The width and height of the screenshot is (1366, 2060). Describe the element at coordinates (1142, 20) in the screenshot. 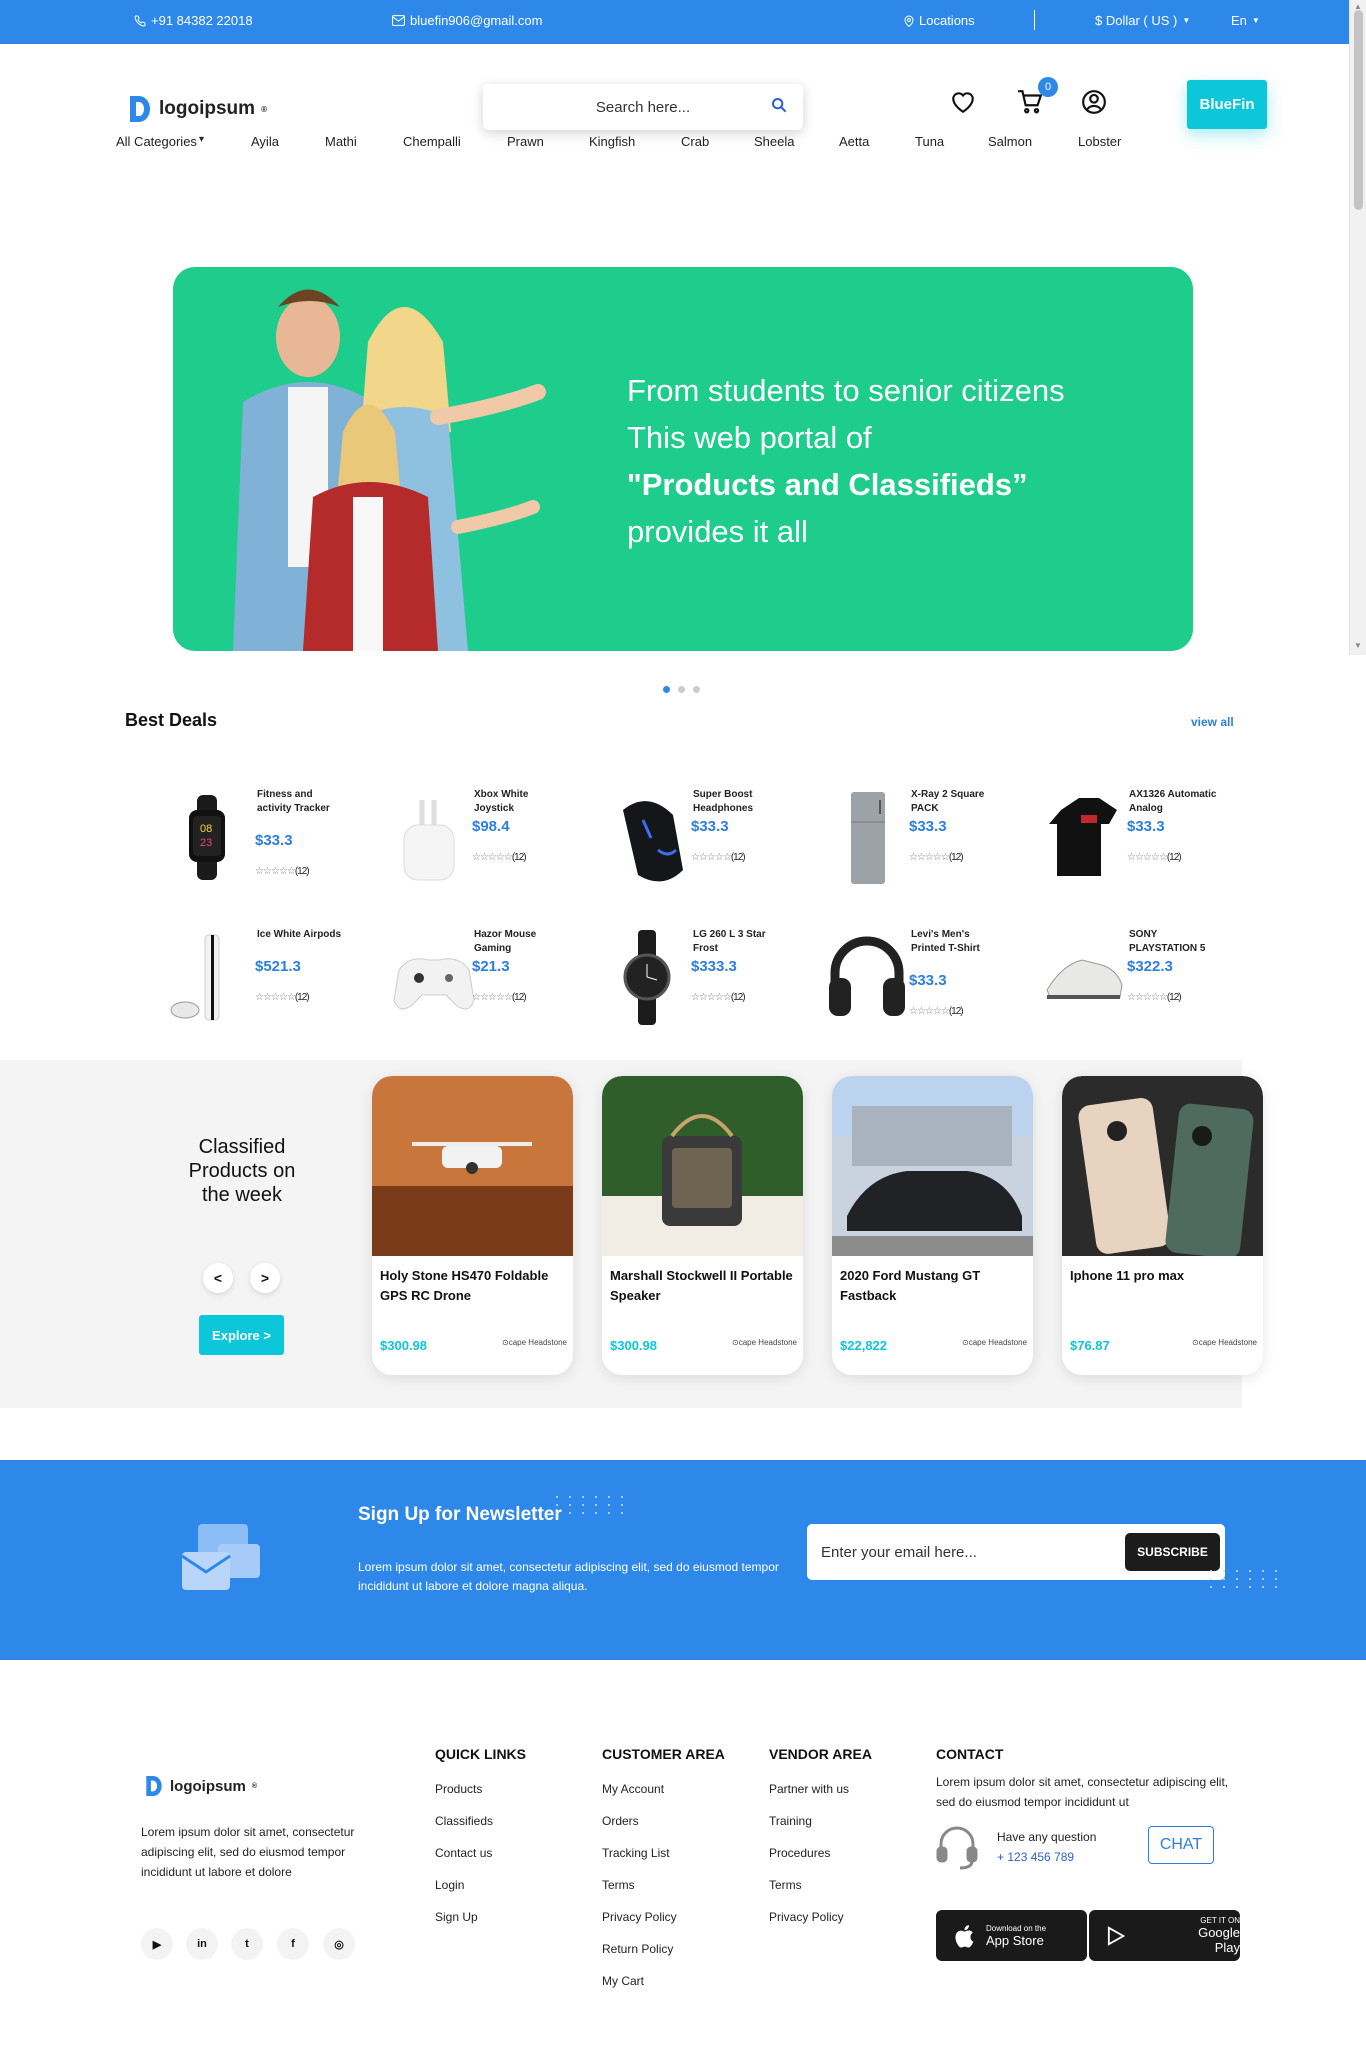

I see `currency-dropdown: $ Dollar ( US ) ▼` at that location.